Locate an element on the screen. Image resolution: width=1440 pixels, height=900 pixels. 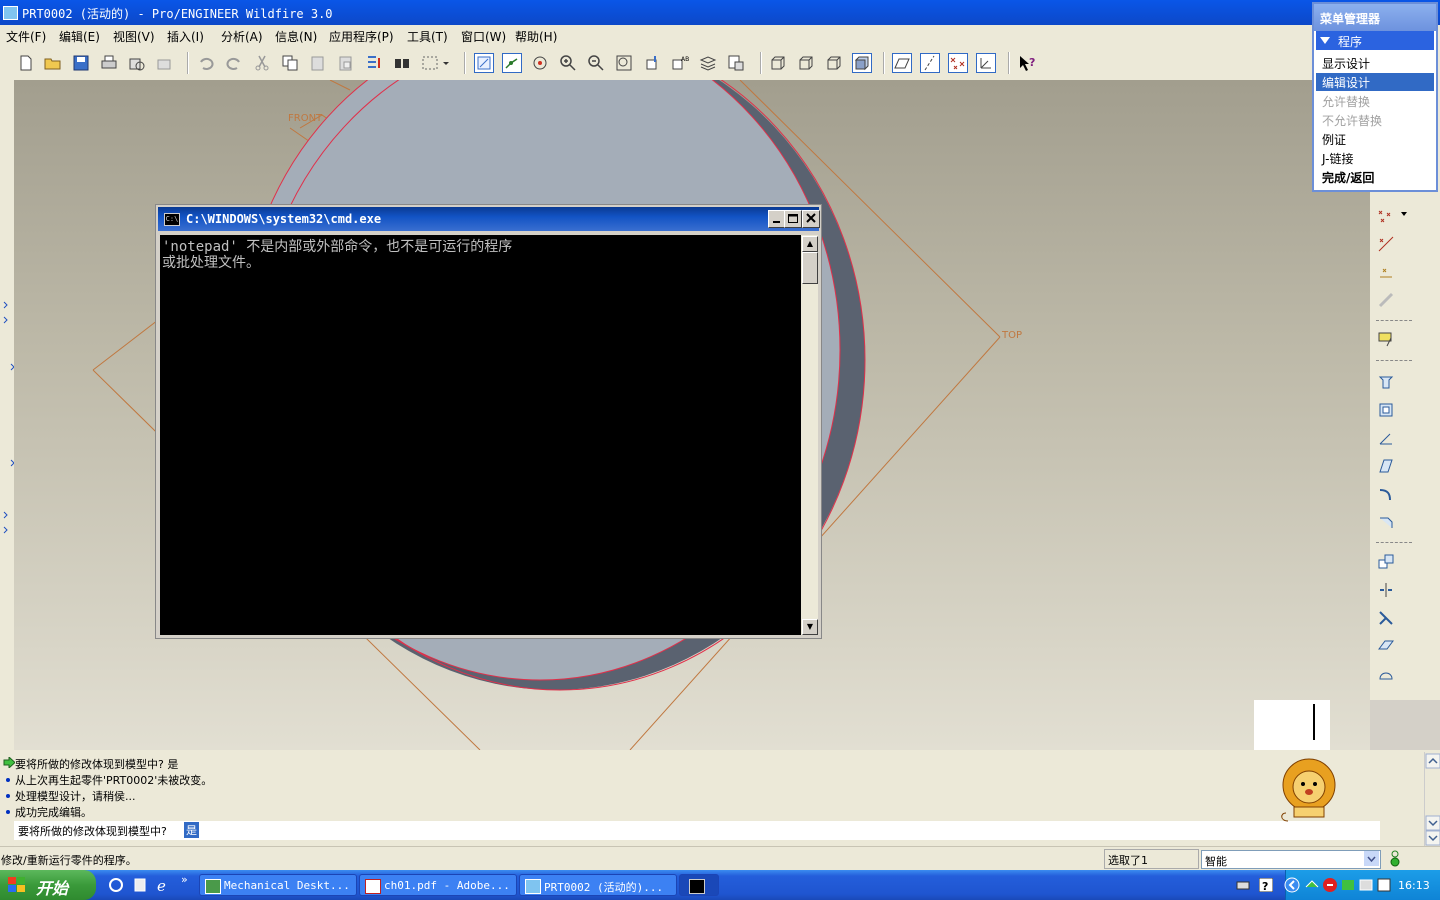
scroll-down-arrow-icon: ▼ is located at coordinates (810, 627).